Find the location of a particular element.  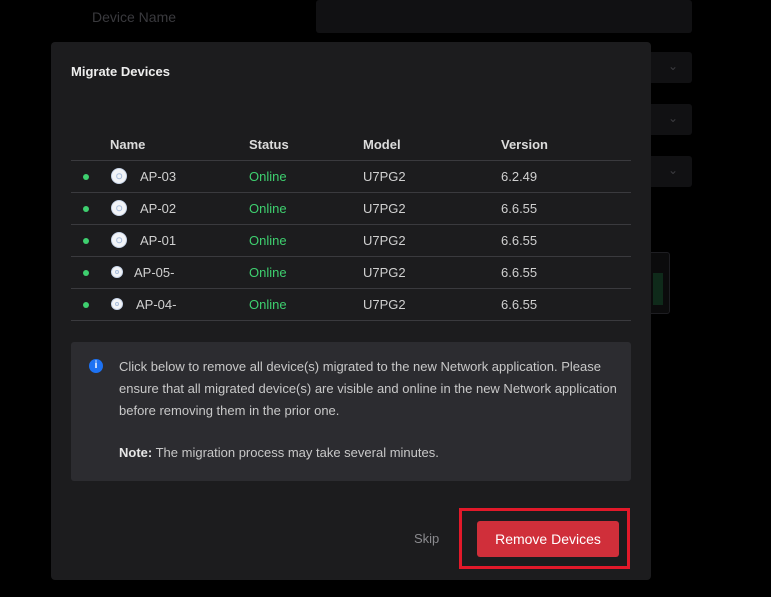

info-icon: i is located at coordinates (96, 366).